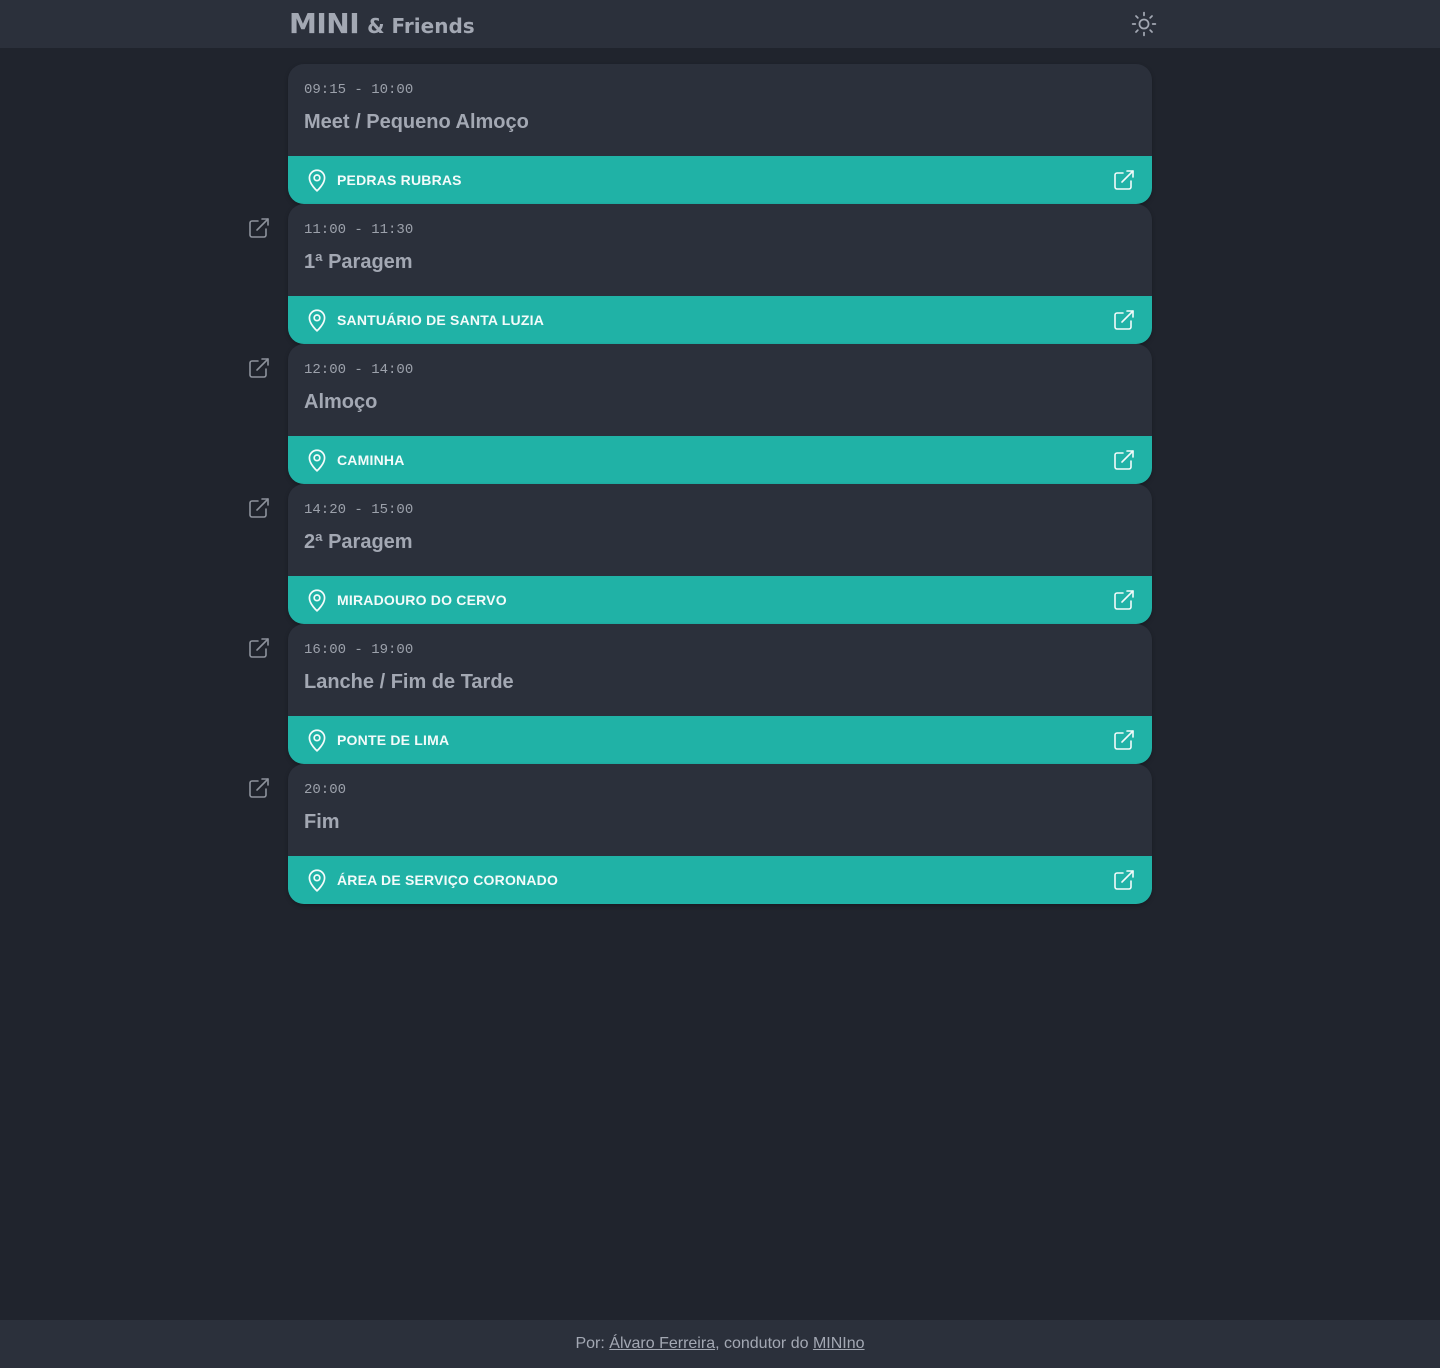  What do you see at coordinates (371, 460) in the screenshot?
I see `location-name: CAMINHA` at bounding box center [371, 460].